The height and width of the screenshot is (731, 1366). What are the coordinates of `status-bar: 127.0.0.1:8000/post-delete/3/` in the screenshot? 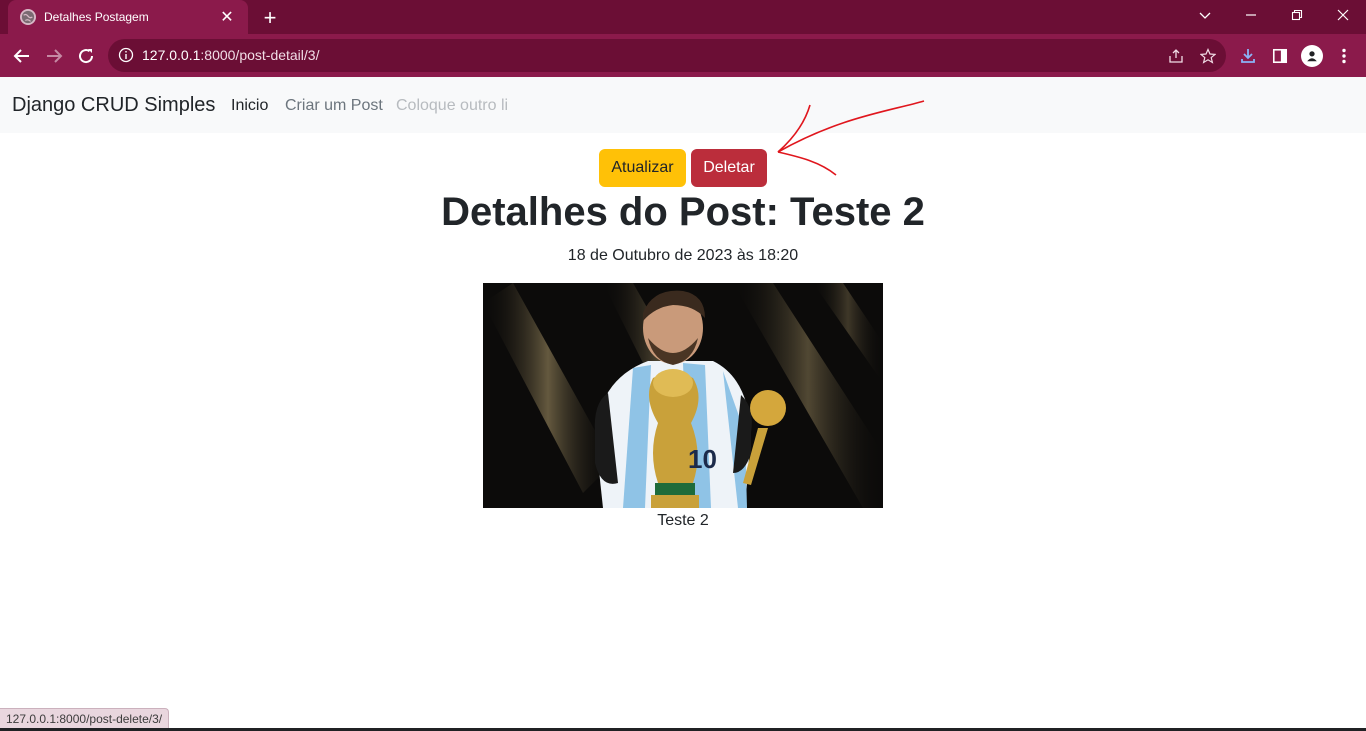 It's located at (85, 718).